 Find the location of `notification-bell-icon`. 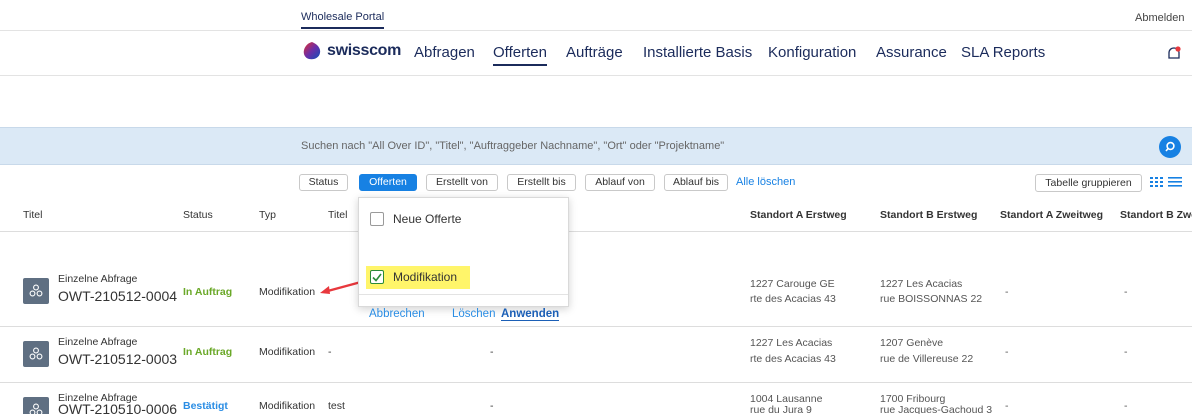

notification-bell-icon is located at coordinates (1174, 54).